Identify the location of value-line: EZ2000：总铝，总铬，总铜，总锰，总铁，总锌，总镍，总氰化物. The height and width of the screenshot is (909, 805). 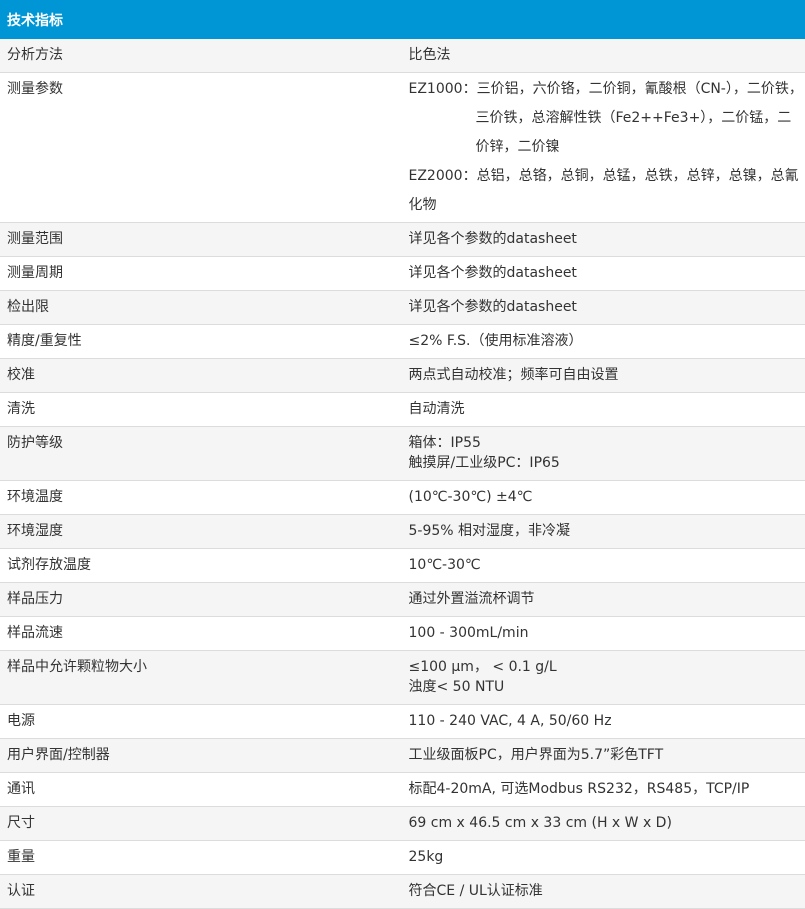
(607, 191).